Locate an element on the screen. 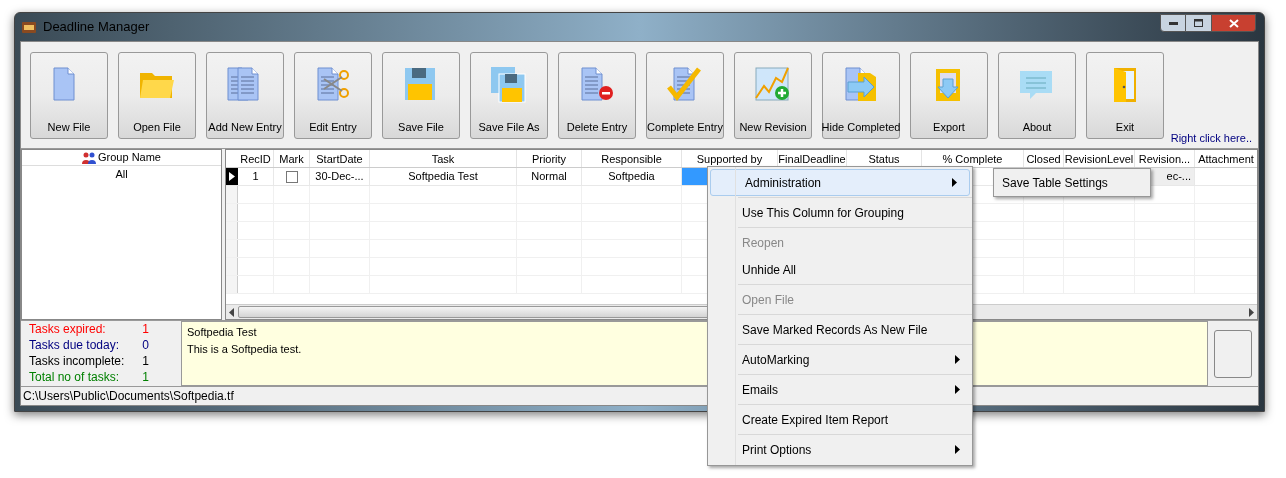 This screenshot has height=478, width=1286. column-header: Group Name is located at coordinates (129, 158).